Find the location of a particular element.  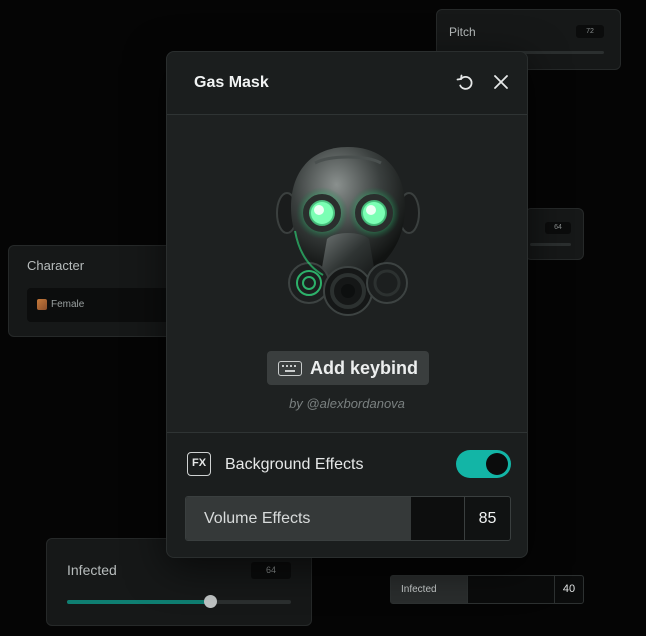

close-icon is located at coordinates (501, 82).